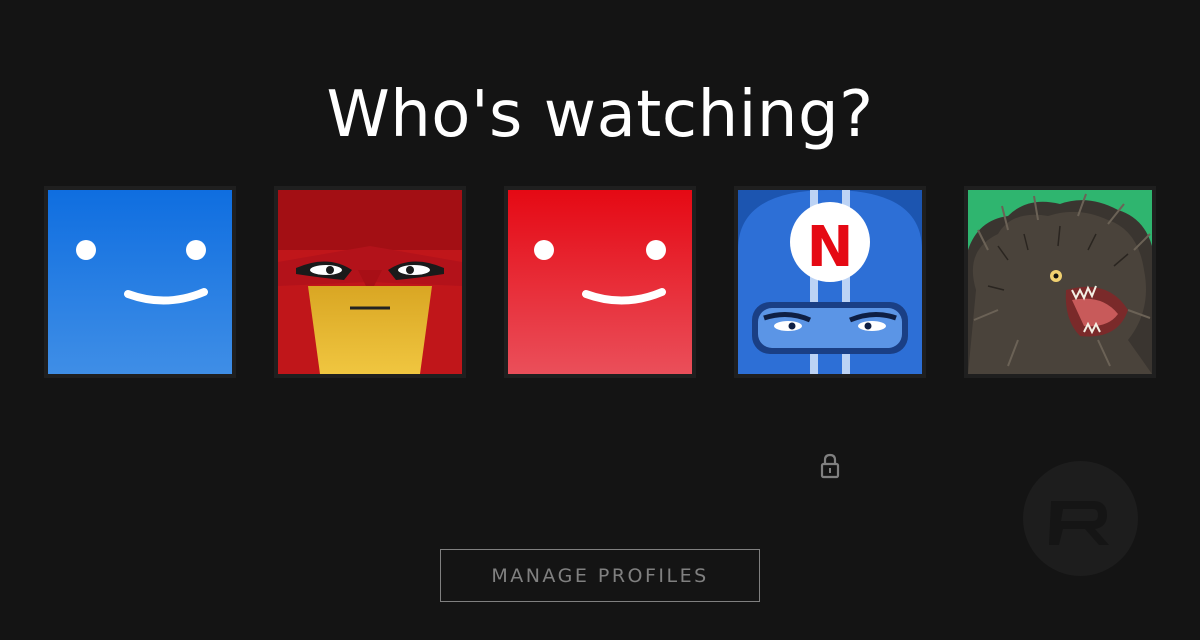 Image resolution: width=1200 pixels, height=640 pixels. What do you see at coordinates (830, 466) in the screenshot?
I see `lock-icon` at bounding box center [830, 466].